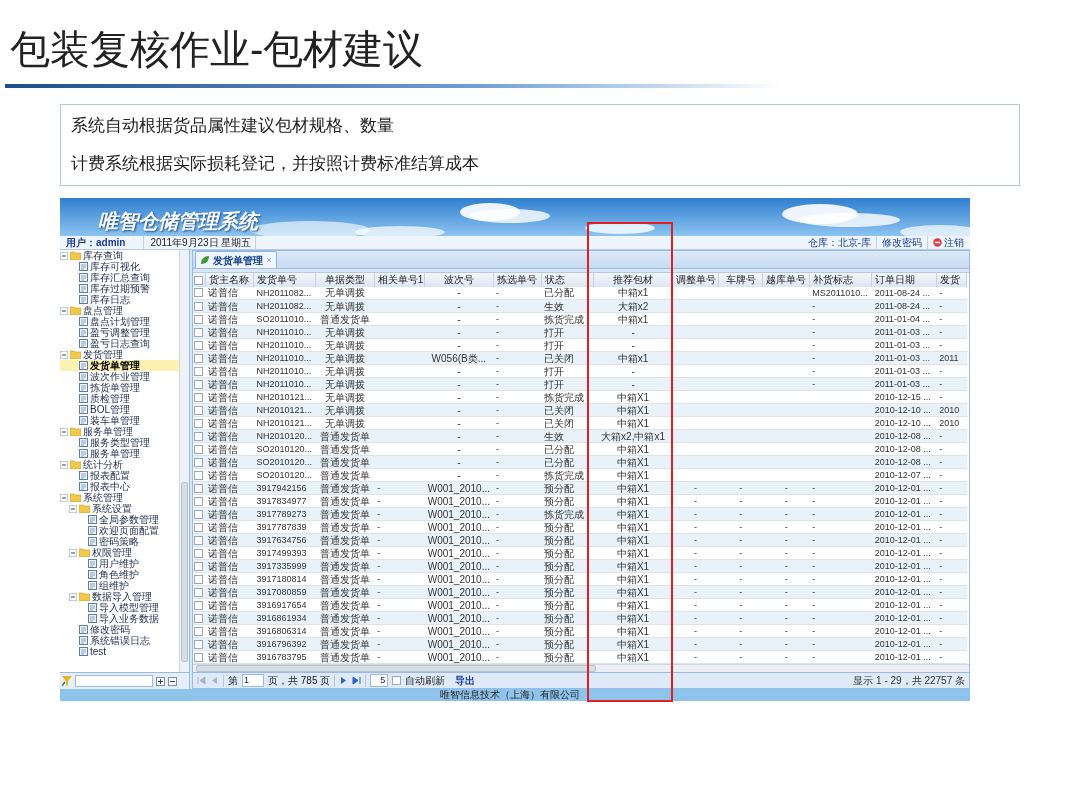  I want to click on tree-item: 数据导入管理, so click(119, 596).